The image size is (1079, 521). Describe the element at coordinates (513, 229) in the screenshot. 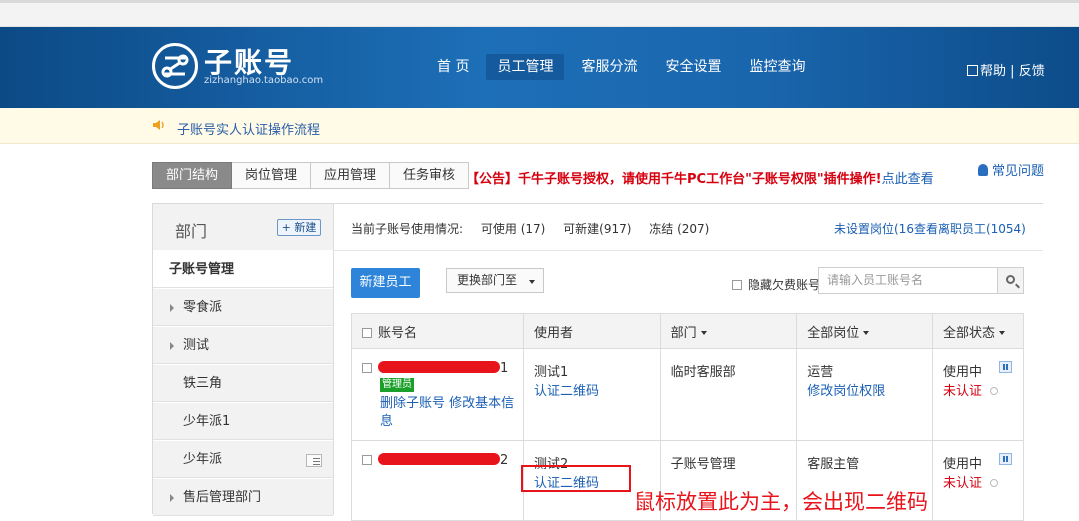

I see `usage-available: 可使用 (17)` at that location.